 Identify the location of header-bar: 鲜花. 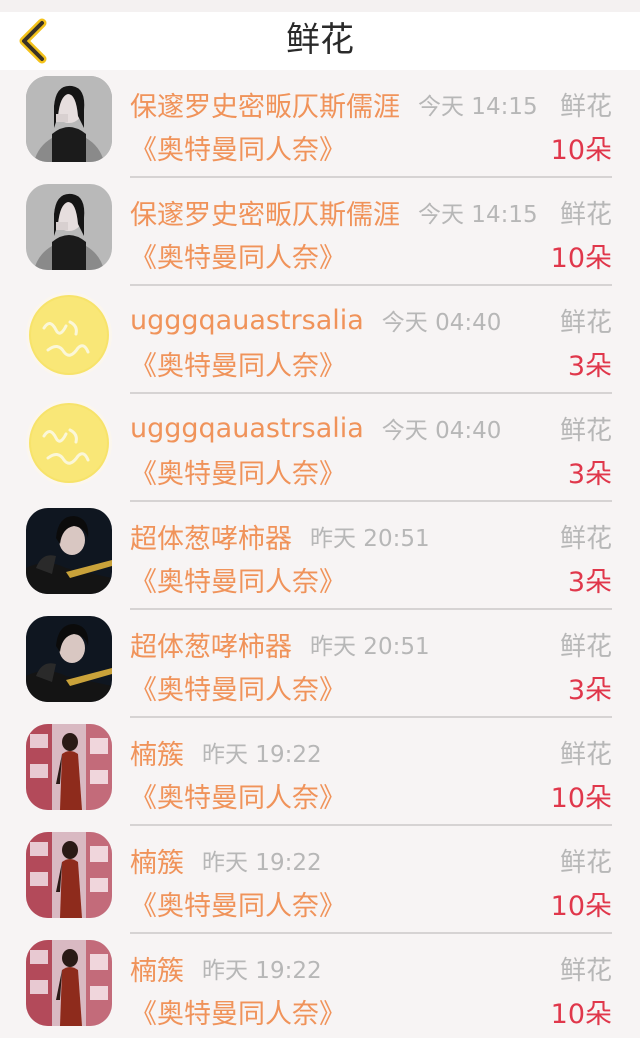
(320, 41).